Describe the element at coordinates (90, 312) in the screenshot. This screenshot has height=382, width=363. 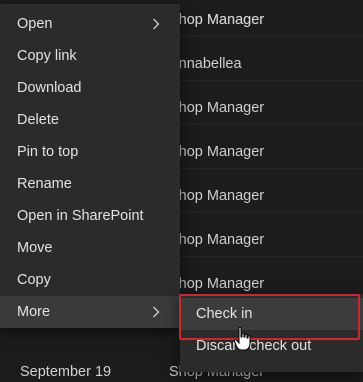
I see `menu-item-more: More` at that location.